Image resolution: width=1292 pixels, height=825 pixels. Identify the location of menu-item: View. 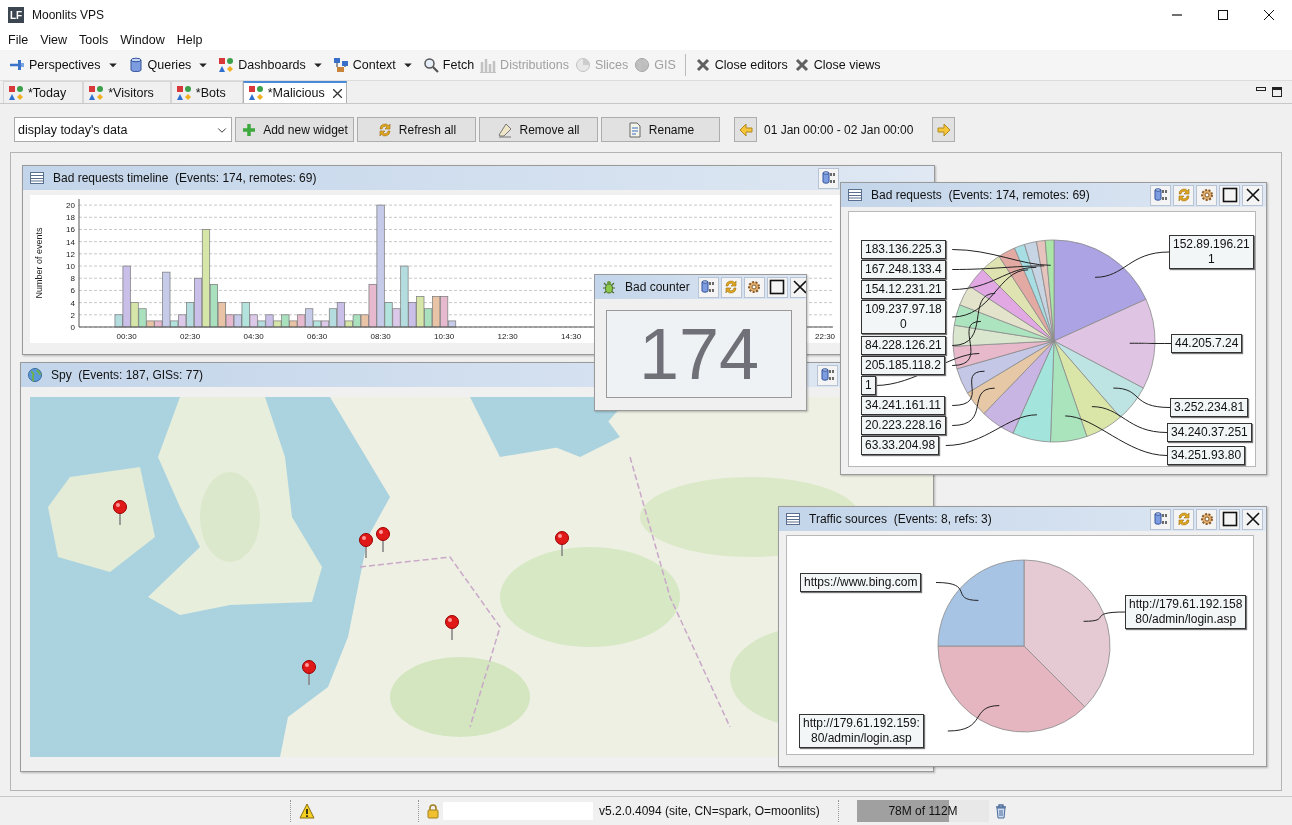
(54, 40).